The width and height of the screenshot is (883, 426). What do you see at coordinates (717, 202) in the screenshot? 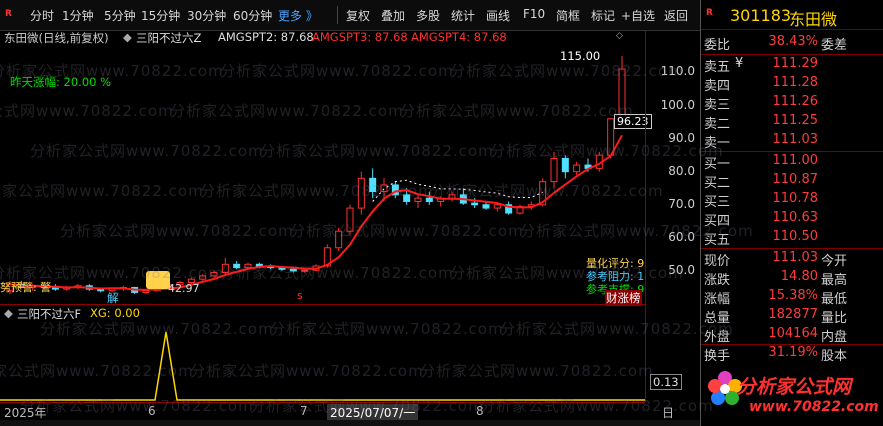
I see `buy-level-3-label: 买三` at bounding box center [717, 202].